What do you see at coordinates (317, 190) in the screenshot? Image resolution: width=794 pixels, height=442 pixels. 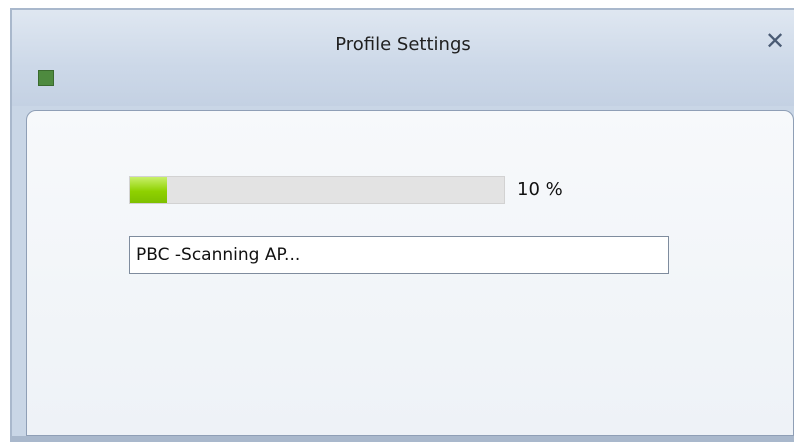 I see `progress-bar` at bounding box center [317, 190].